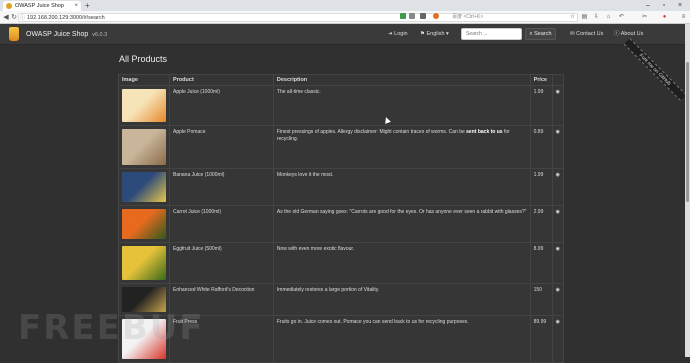 The image size is (690, 363). I want to click on about-label: About Us, so click(632, 34).